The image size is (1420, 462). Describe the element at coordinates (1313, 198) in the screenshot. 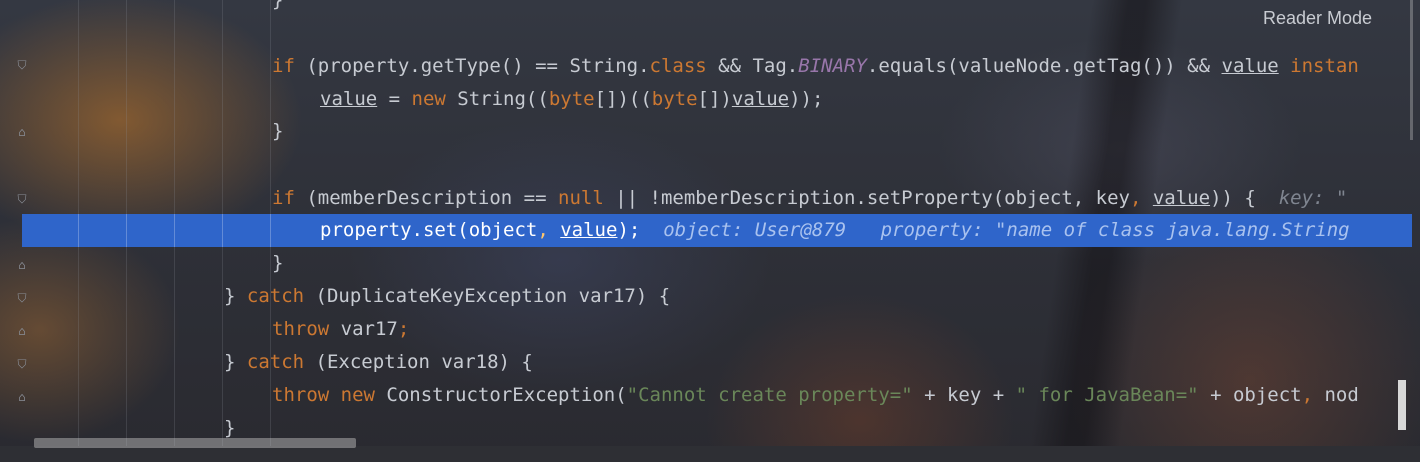

I see `inline-debug-value: key: "` at that location.